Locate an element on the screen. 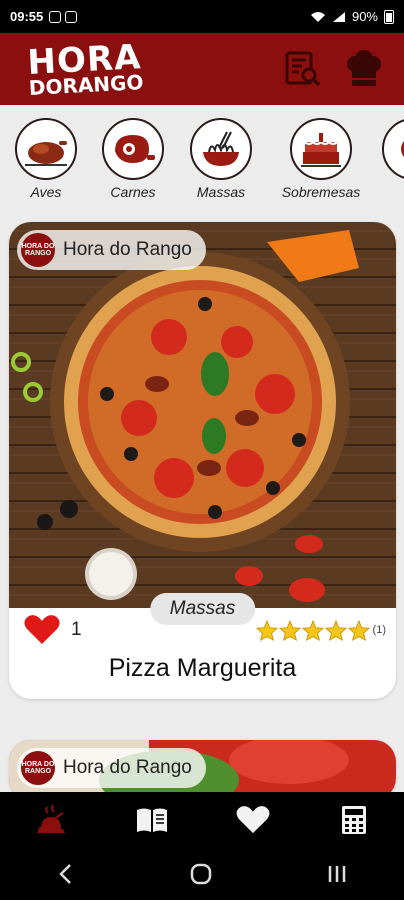 This screenshot has width=404, height=900. system-navigation is located at coordinates (202, 874).